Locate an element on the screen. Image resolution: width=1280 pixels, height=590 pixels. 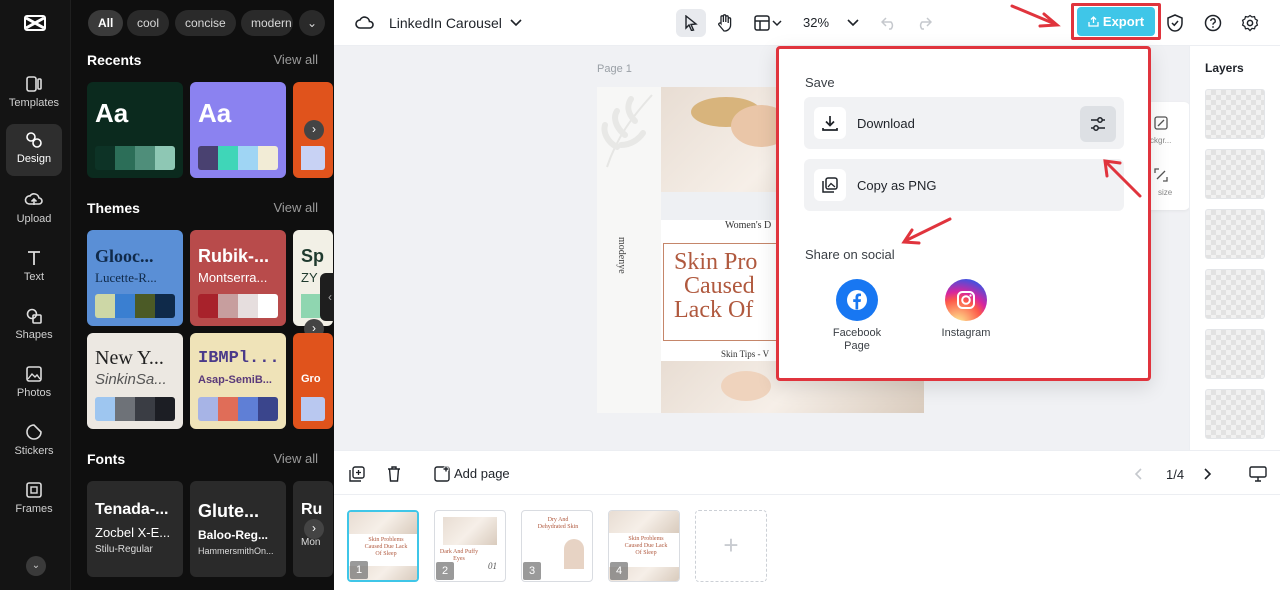
recent-card-2: Aa is located at coordinates (238, 130).